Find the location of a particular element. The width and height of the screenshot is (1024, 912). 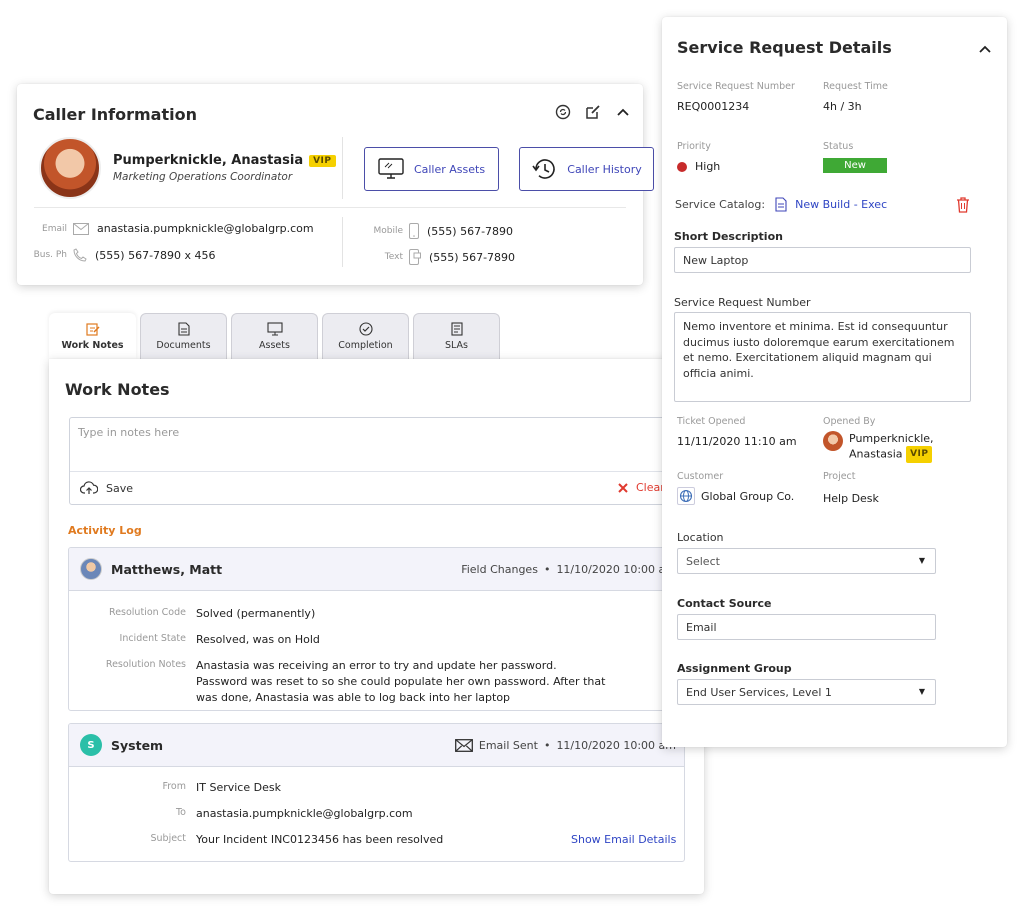

opened-by-line2-row: Anastasia VIP is located at coordinates (891, 454).